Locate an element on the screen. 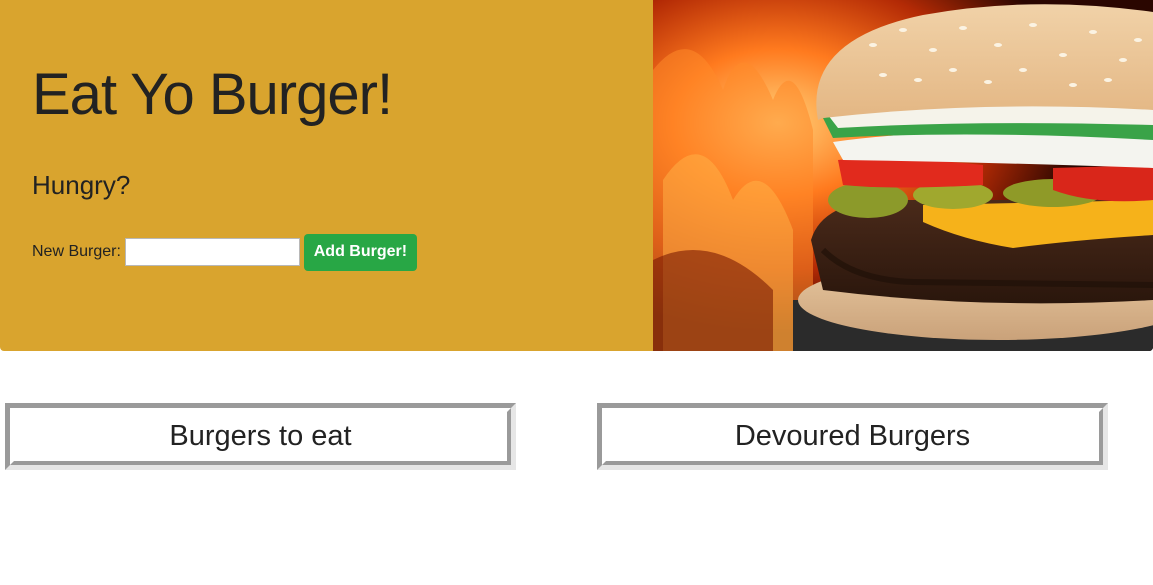 Image resolution: width=1153 pixels, height=585 pixels. add-burger-button: Add Burger! is located at coordinates (360, 252).